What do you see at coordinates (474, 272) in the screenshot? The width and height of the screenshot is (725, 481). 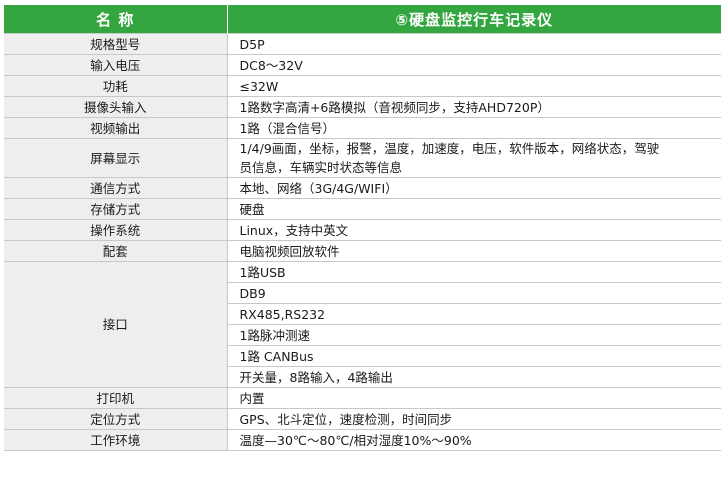 I see `interface-item: 1路USB` at bounding box center [474, 272].